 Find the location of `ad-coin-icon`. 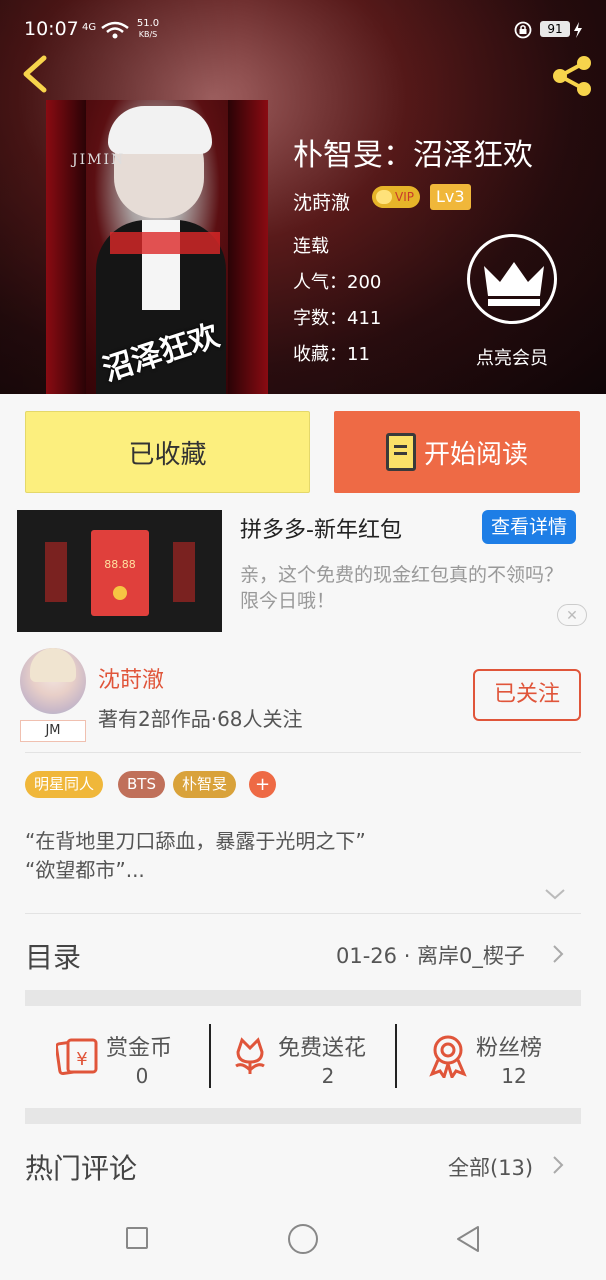

ad-coin-icon is located at coordinates (120, 593).